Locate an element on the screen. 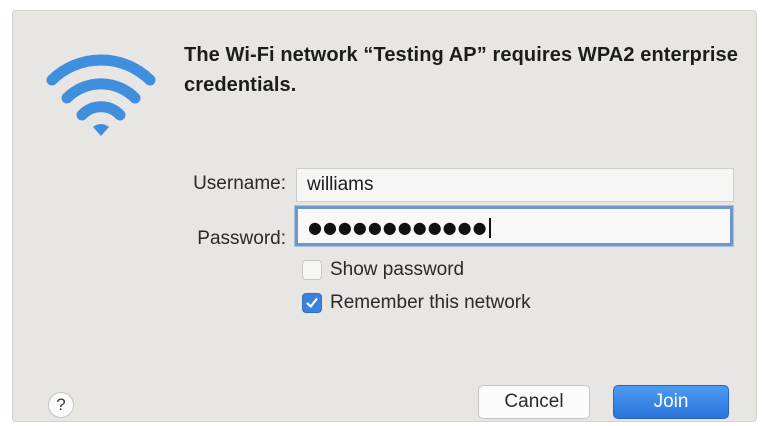  help-button: ? is located at coordinates (61, 405).